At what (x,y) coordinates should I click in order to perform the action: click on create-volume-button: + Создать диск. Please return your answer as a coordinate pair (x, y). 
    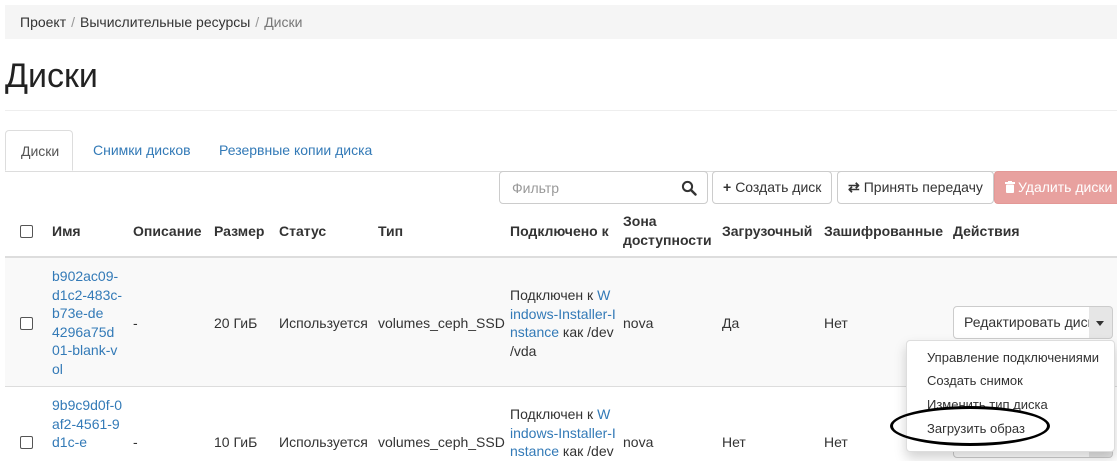
    Looking at the image, I should click on (772, 187).